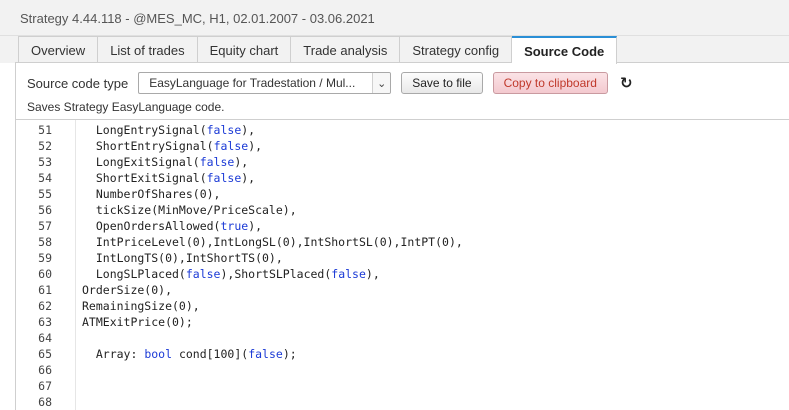  I want to click on code-text: ShortExitSignal(false),, so click(168, 178).